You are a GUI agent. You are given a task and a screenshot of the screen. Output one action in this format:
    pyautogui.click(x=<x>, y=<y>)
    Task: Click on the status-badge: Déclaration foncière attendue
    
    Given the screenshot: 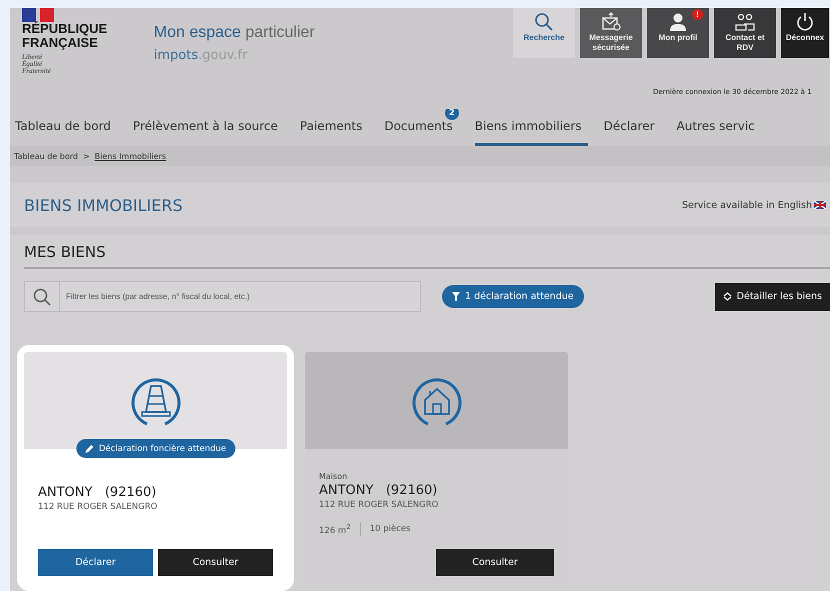 What is the action you would take?
    pyautogui.click(x=156, y=448)
    